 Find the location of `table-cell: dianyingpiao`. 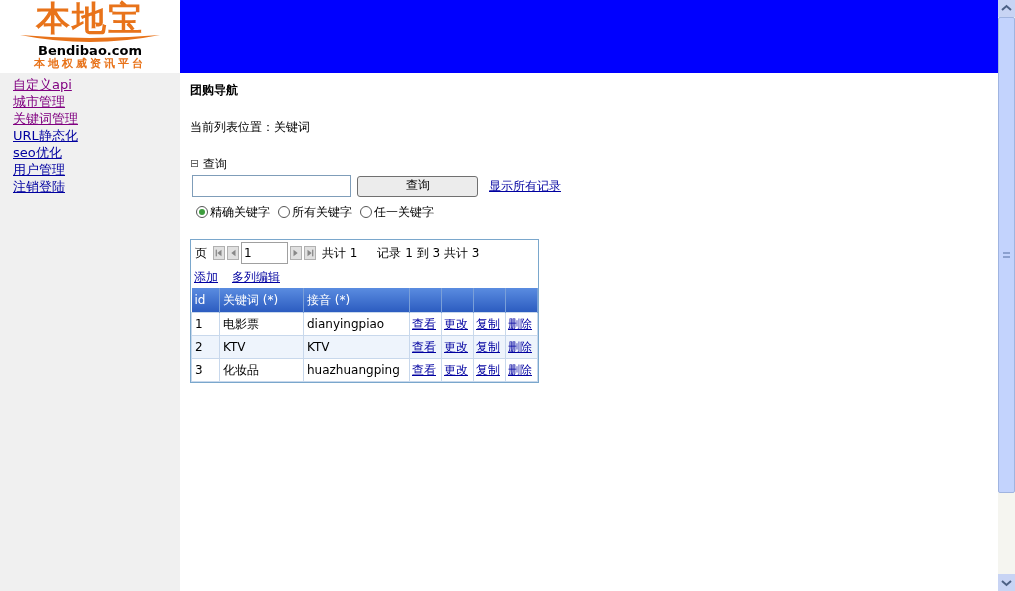

table-cell: dianyingpiao is located at coordinates (356, 323).